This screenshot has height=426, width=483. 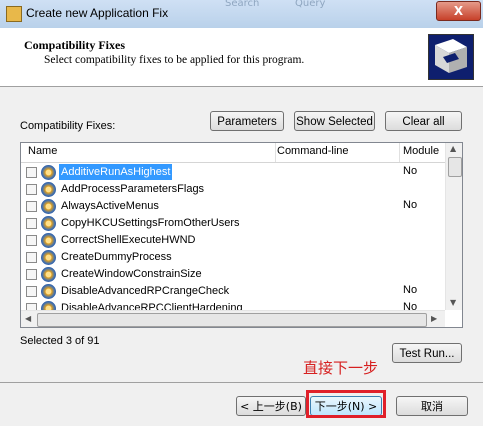 What do you see at coordinates (423, 121) in the screenshot?
I see `clear-all-button: Clear all` at bounding box center [423, 121].